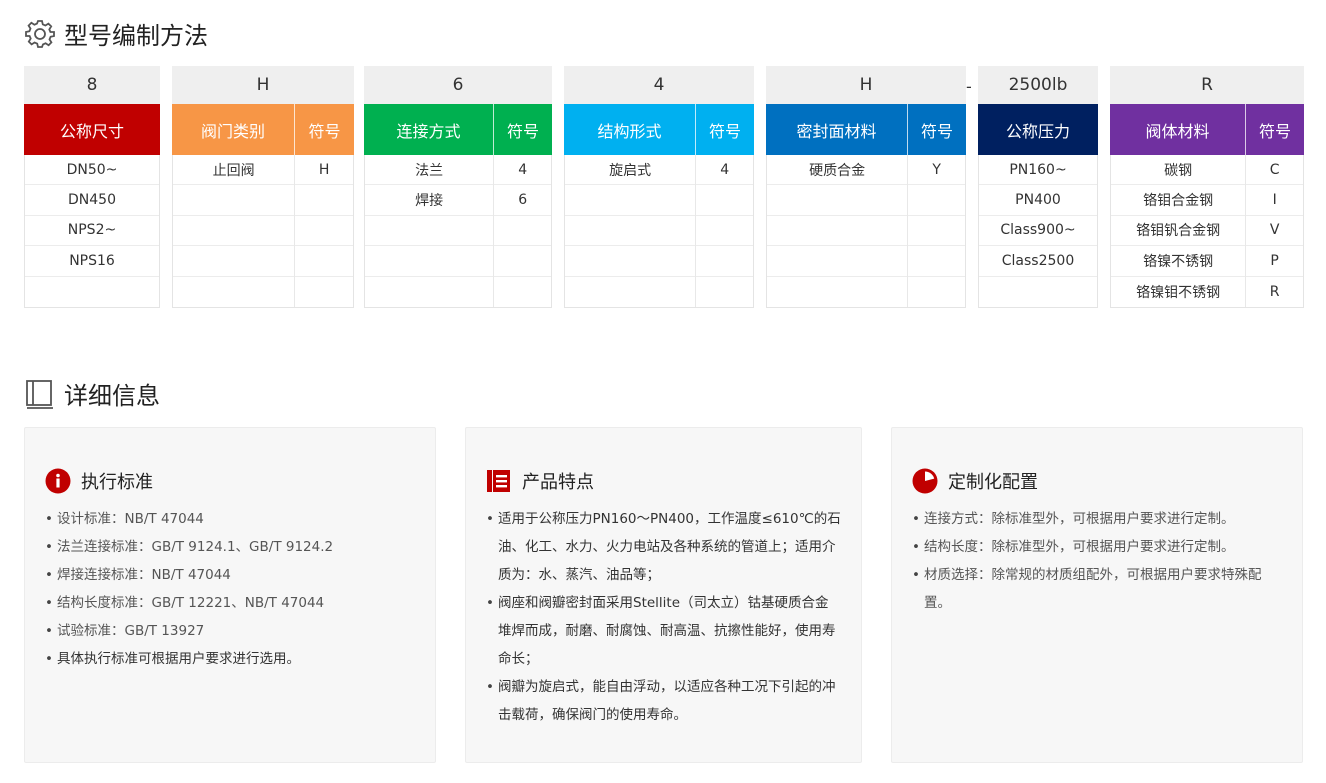  Describe the element at coordinates (1177, 131) in the screenshot. I see `model-label-body-material: 阀体材料` at that location.